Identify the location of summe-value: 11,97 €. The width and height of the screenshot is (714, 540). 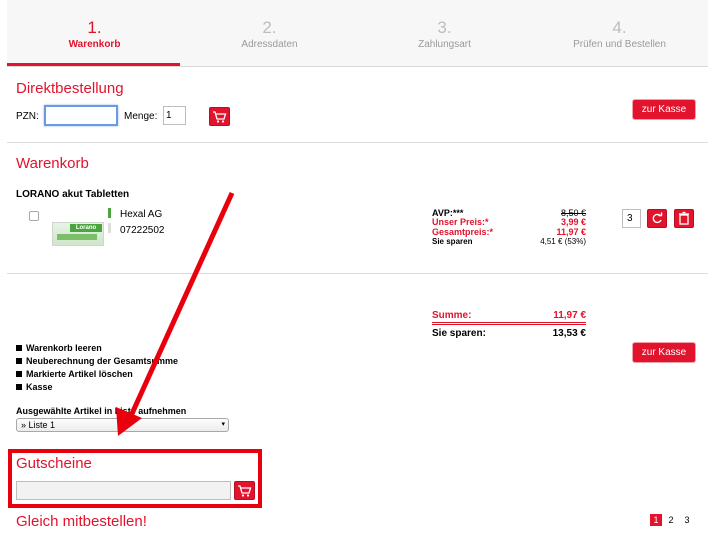
(569, 315).